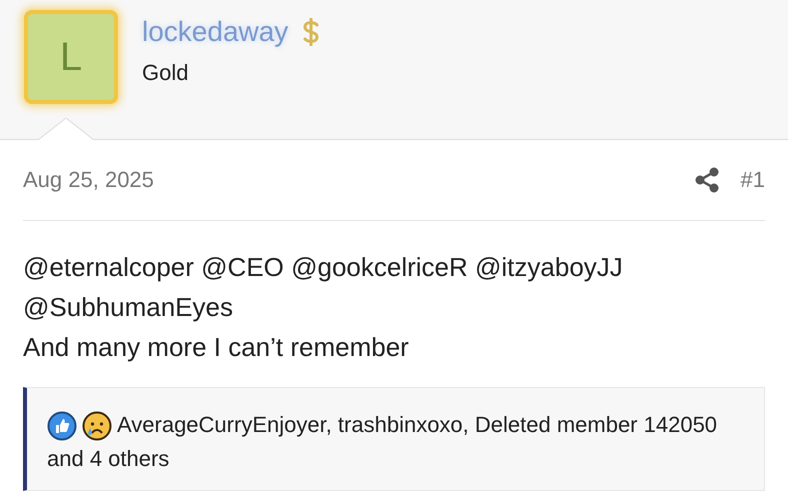 Image resolution: width=788 pixels, height=500 pixels. What do you see at coordinates (216, 347) in the screenshot?
I see `post-text-line: And many more I can’t remember` at bounding box center [216, 347].